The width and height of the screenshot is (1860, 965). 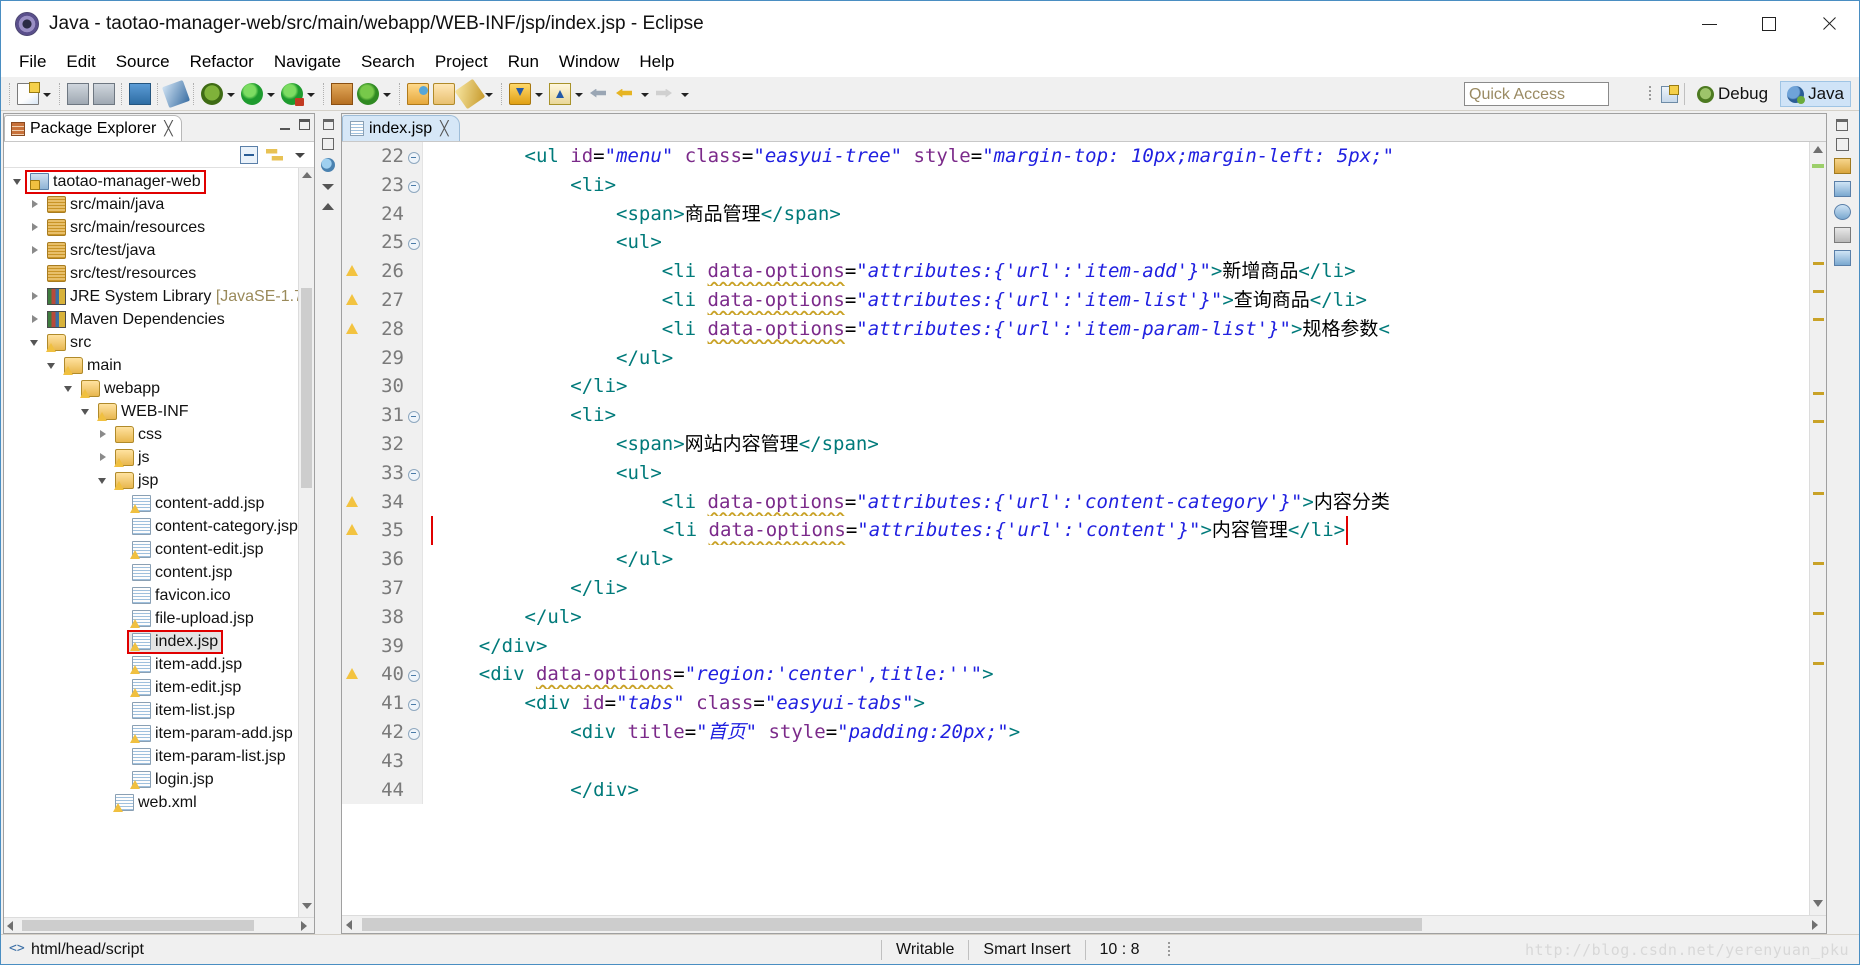 What do you see at coordinates (1119, 214) in the screenshot?
I see `code-text: <span>商品管理</span>` at bounding box center [1119, 214].